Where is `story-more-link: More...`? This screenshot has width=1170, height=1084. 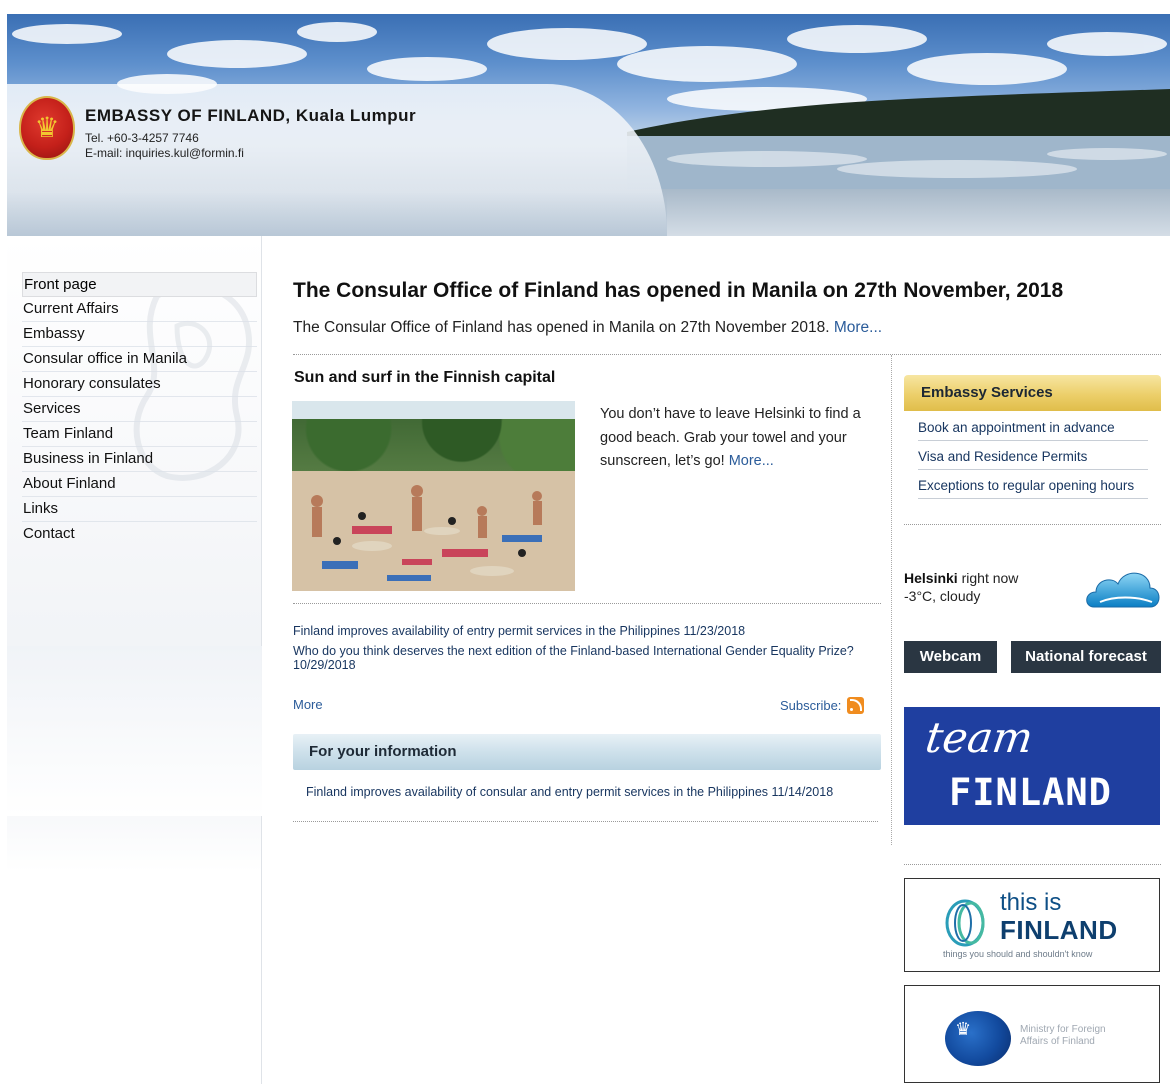 story-more-link: More... is located at coordinates (751, 461).